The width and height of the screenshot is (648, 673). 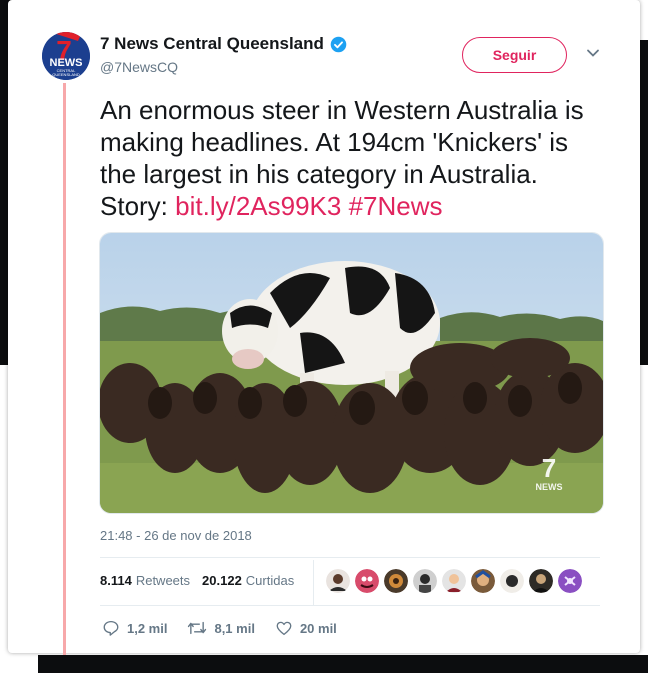 What do you see at coordinates (514, 55) in the screenshot?
I see `follow-button: Seguir` at bounding box center [514, 55].